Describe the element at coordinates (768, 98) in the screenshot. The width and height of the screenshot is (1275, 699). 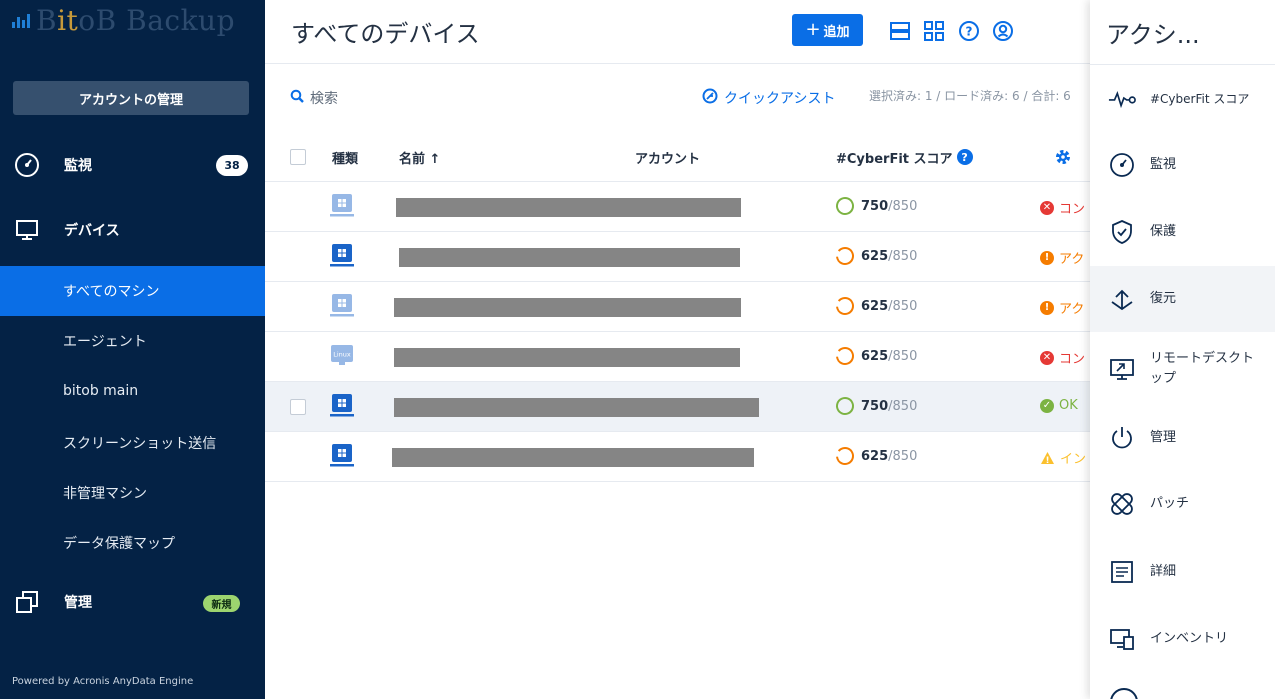
I see `quick-assist-link: クイックアシスト` at that location.